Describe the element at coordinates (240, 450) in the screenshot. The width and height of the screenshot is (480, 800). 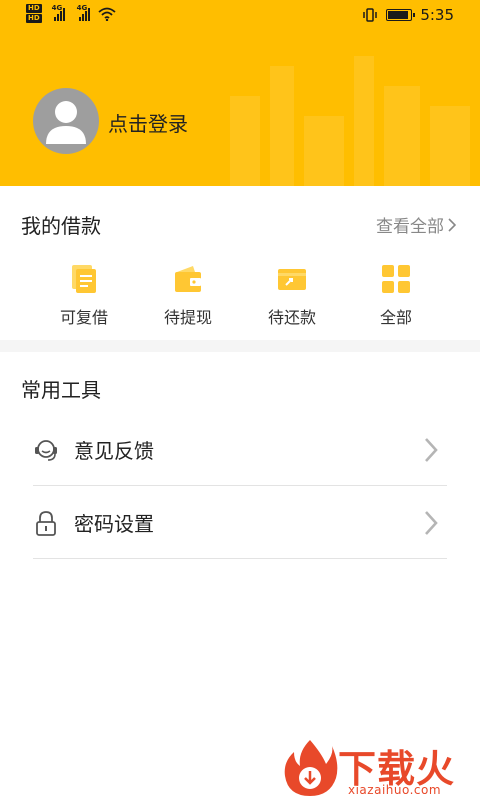
I see `tool-item-feedback: 意见反馈` at that location.